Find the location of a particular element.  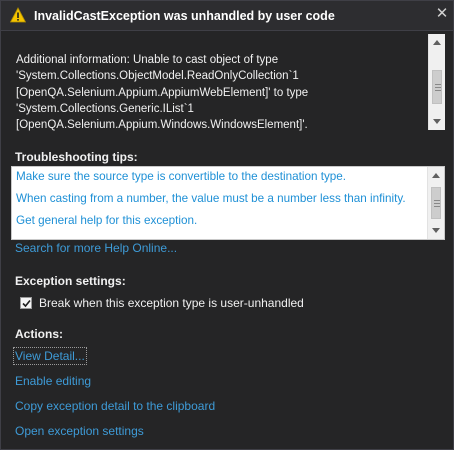

tips-scrollbar is located at coordinates (435, 203).